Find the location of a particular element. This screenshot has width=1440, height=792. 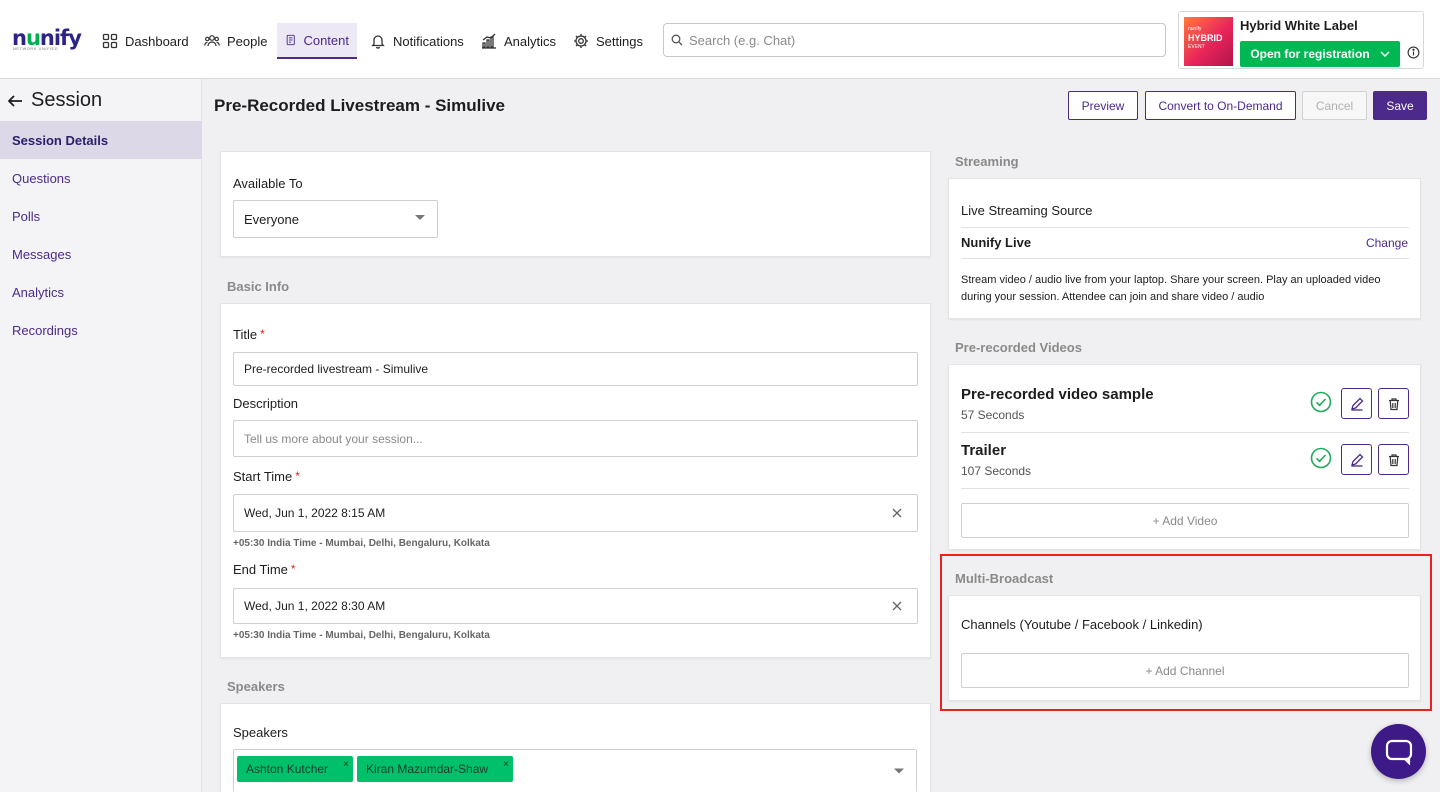

streaming-source-value: Nunify Live is located at coordinates (996, 242).